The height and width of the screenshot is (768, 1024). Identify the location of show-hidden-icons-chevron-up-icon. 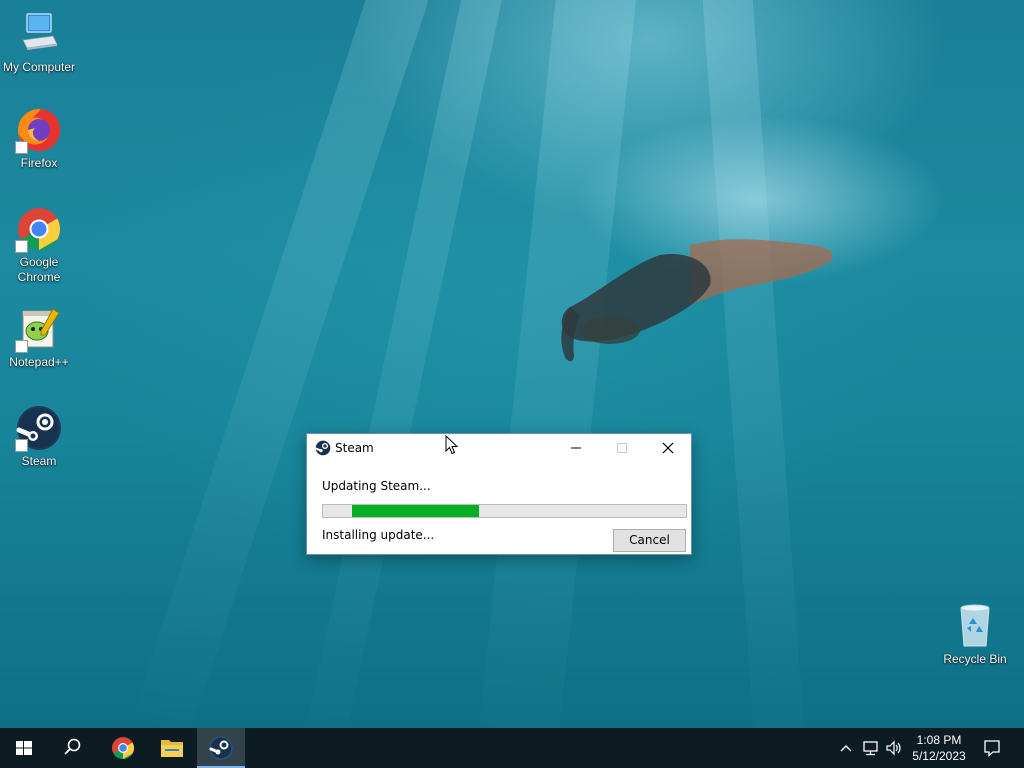
(846, 748).